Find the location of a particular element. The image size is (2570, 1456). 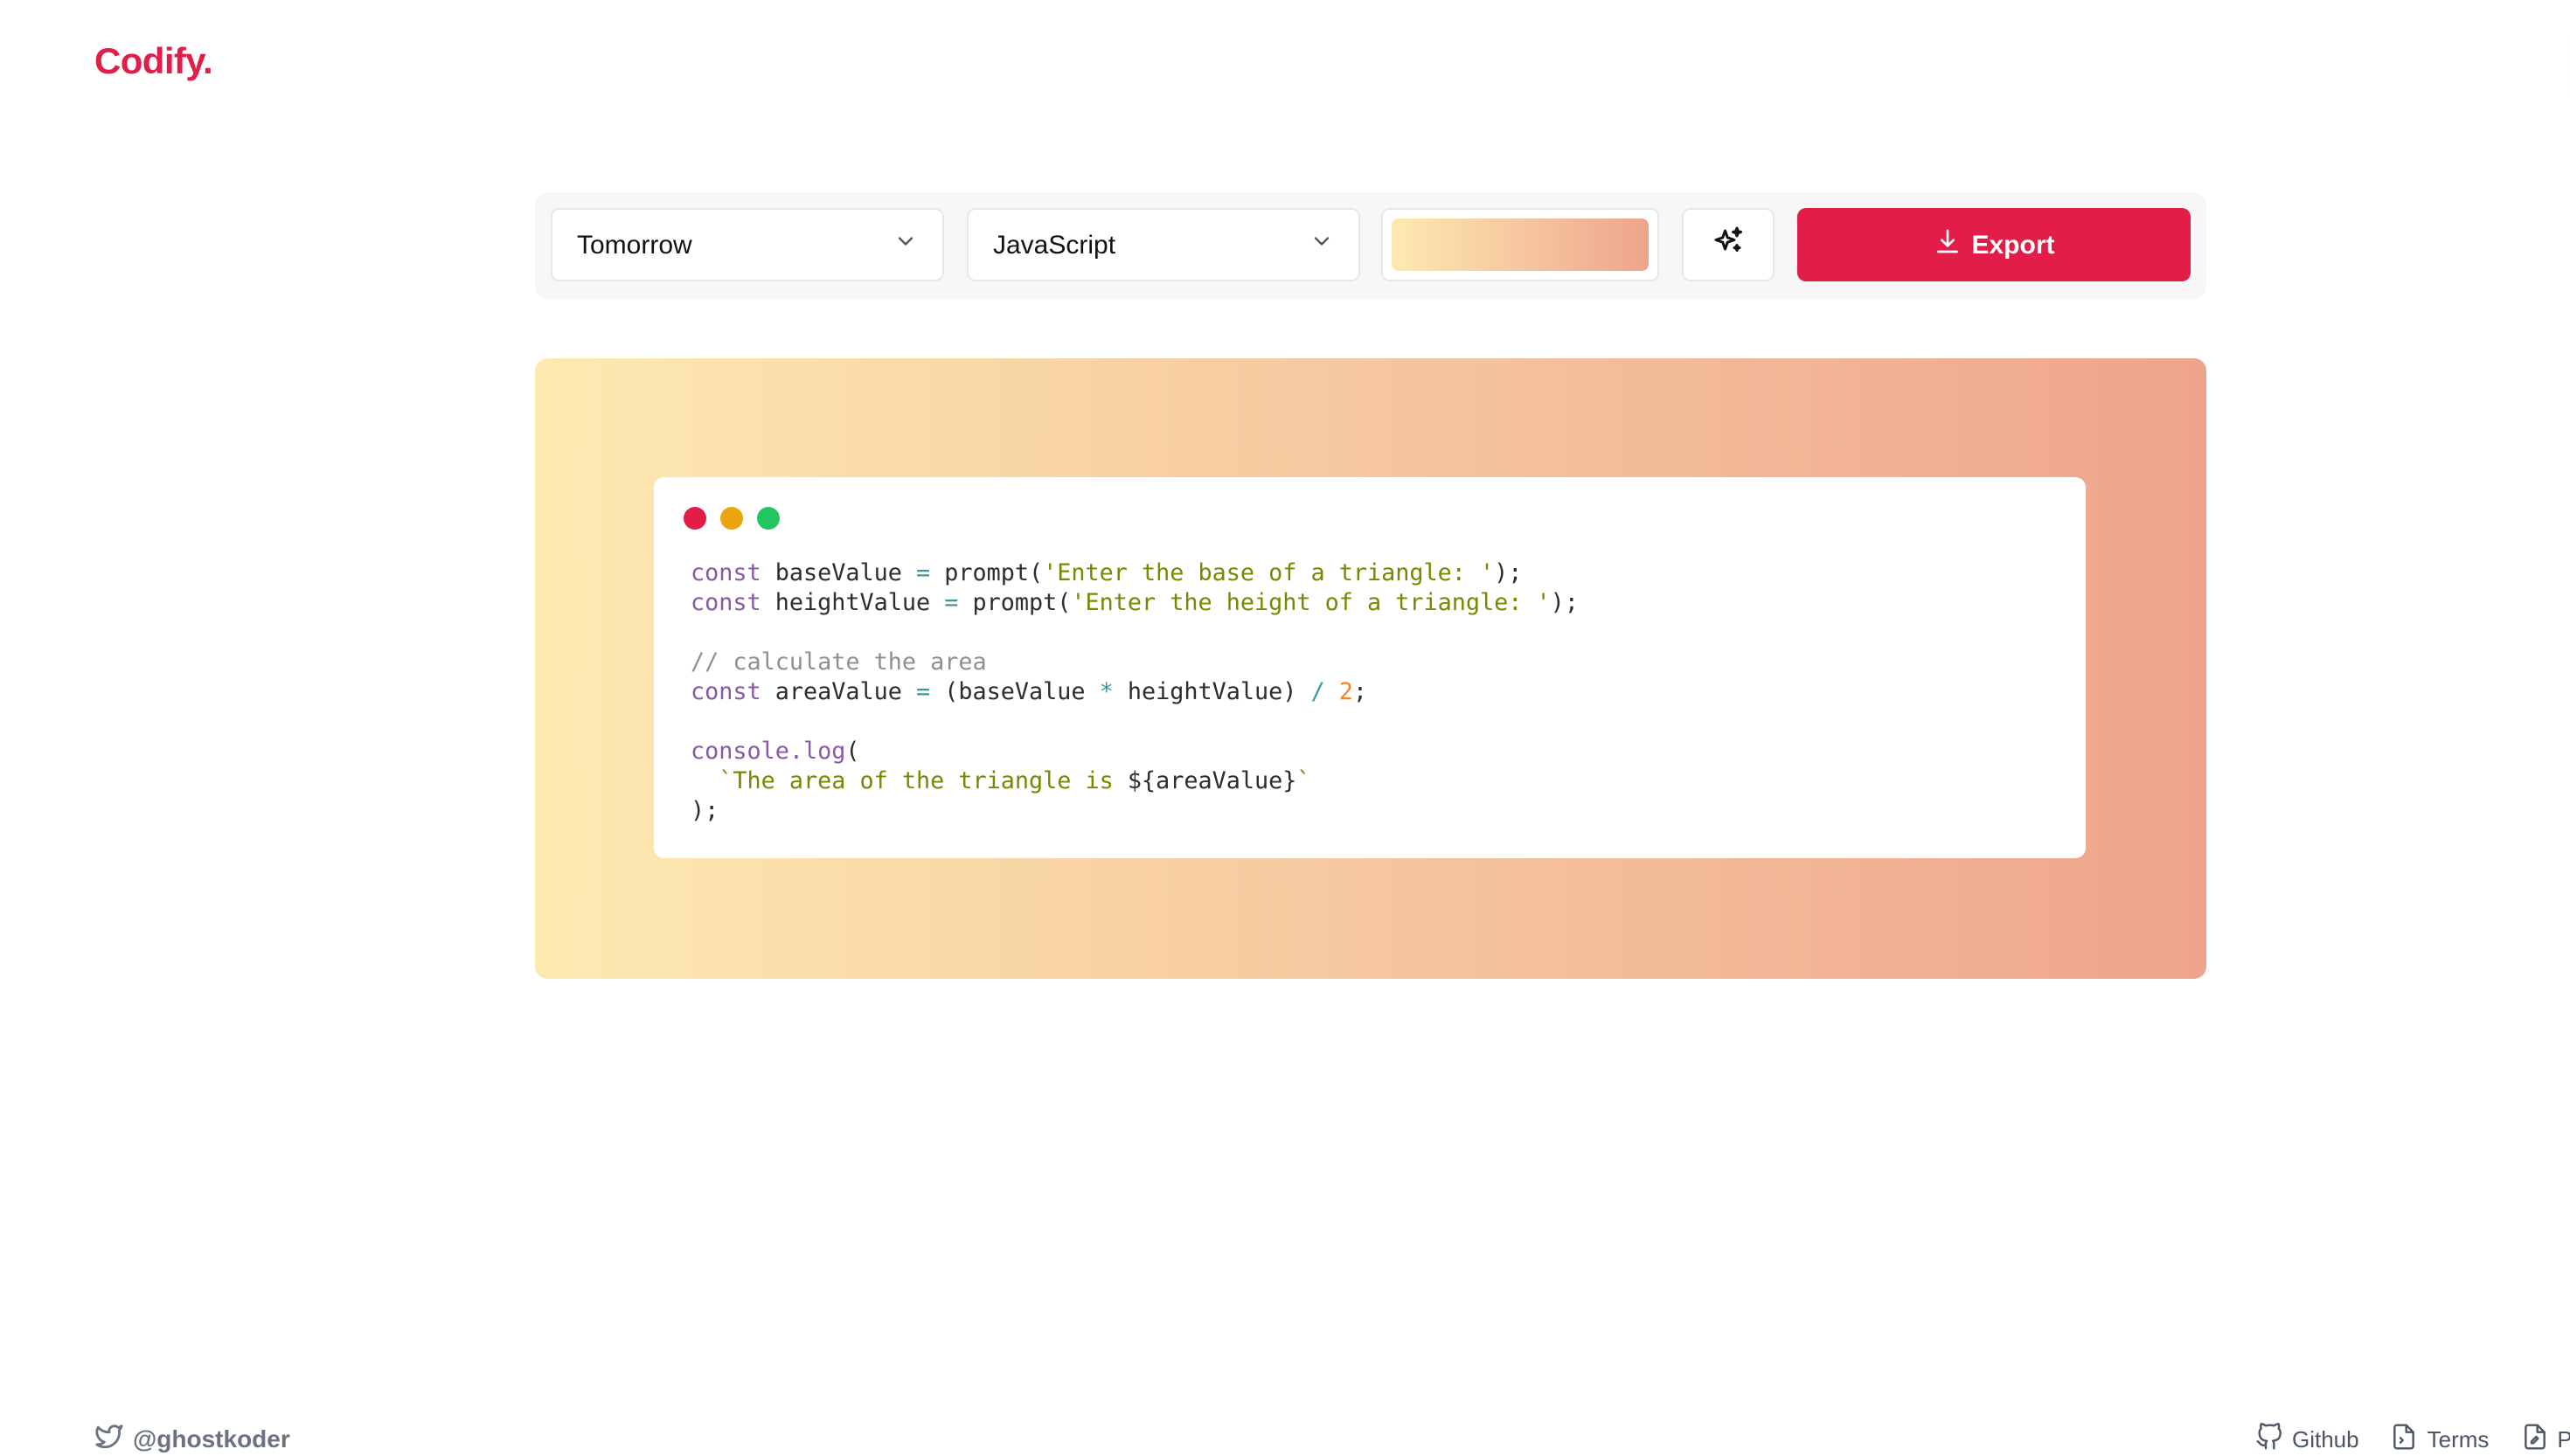

code-token: 2 is located at coordinates (1345, 693).